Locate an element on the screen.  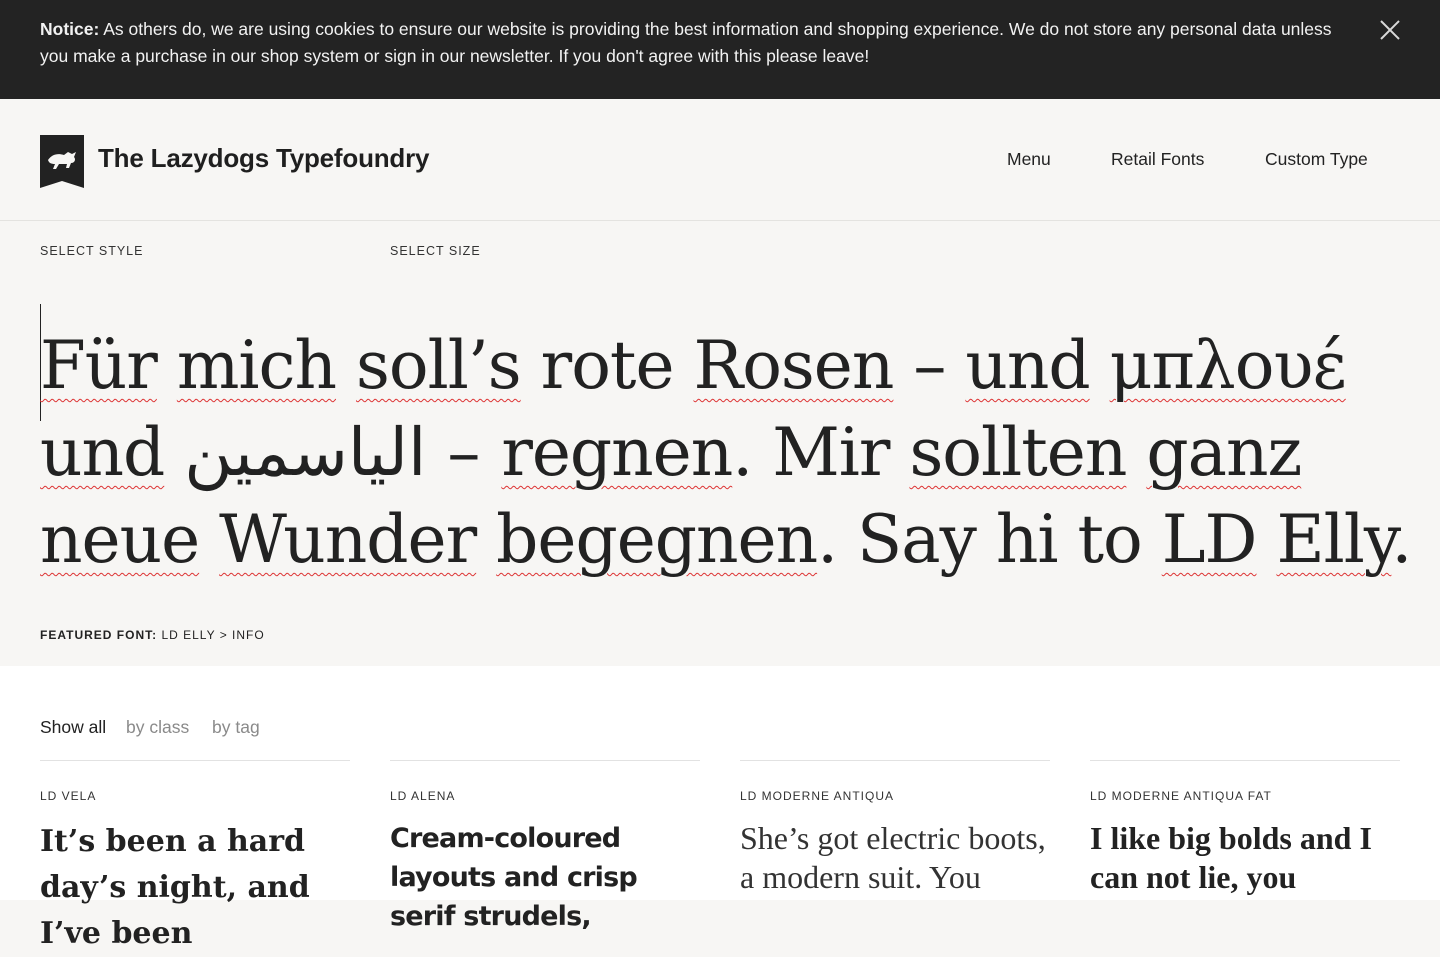
specimen-text: – is located at coordinates (929, 365).